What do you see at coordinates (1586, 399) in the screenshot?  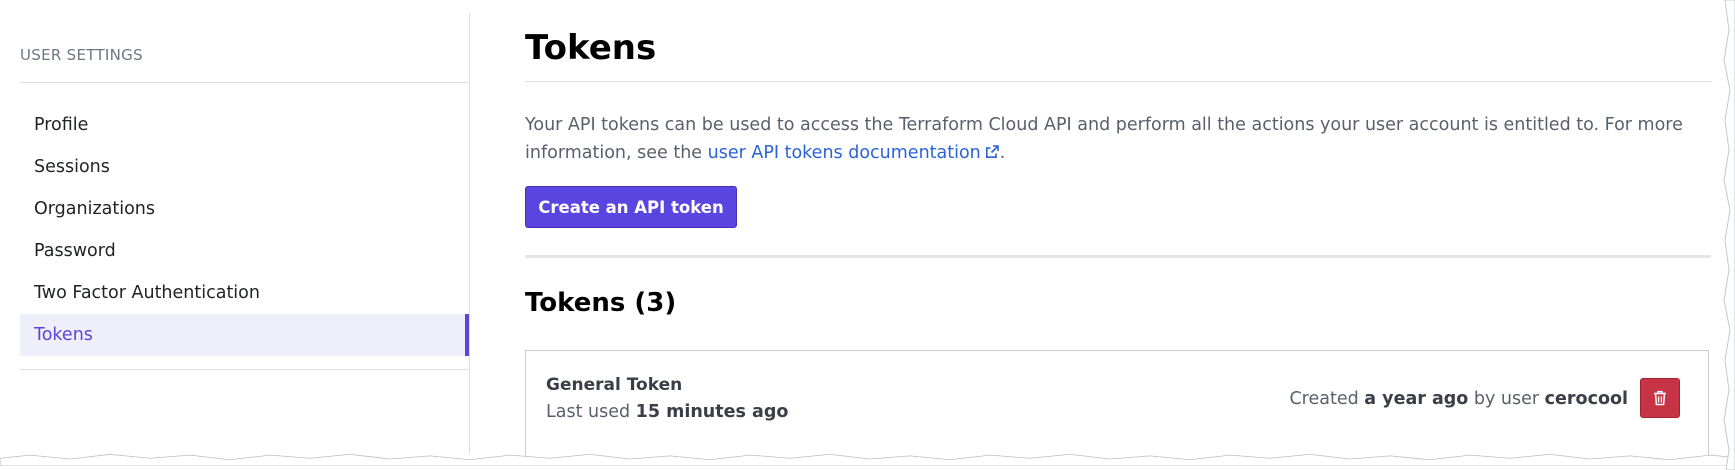 I see `token-created-by: cerocool` at bounding box center [1586, 399].